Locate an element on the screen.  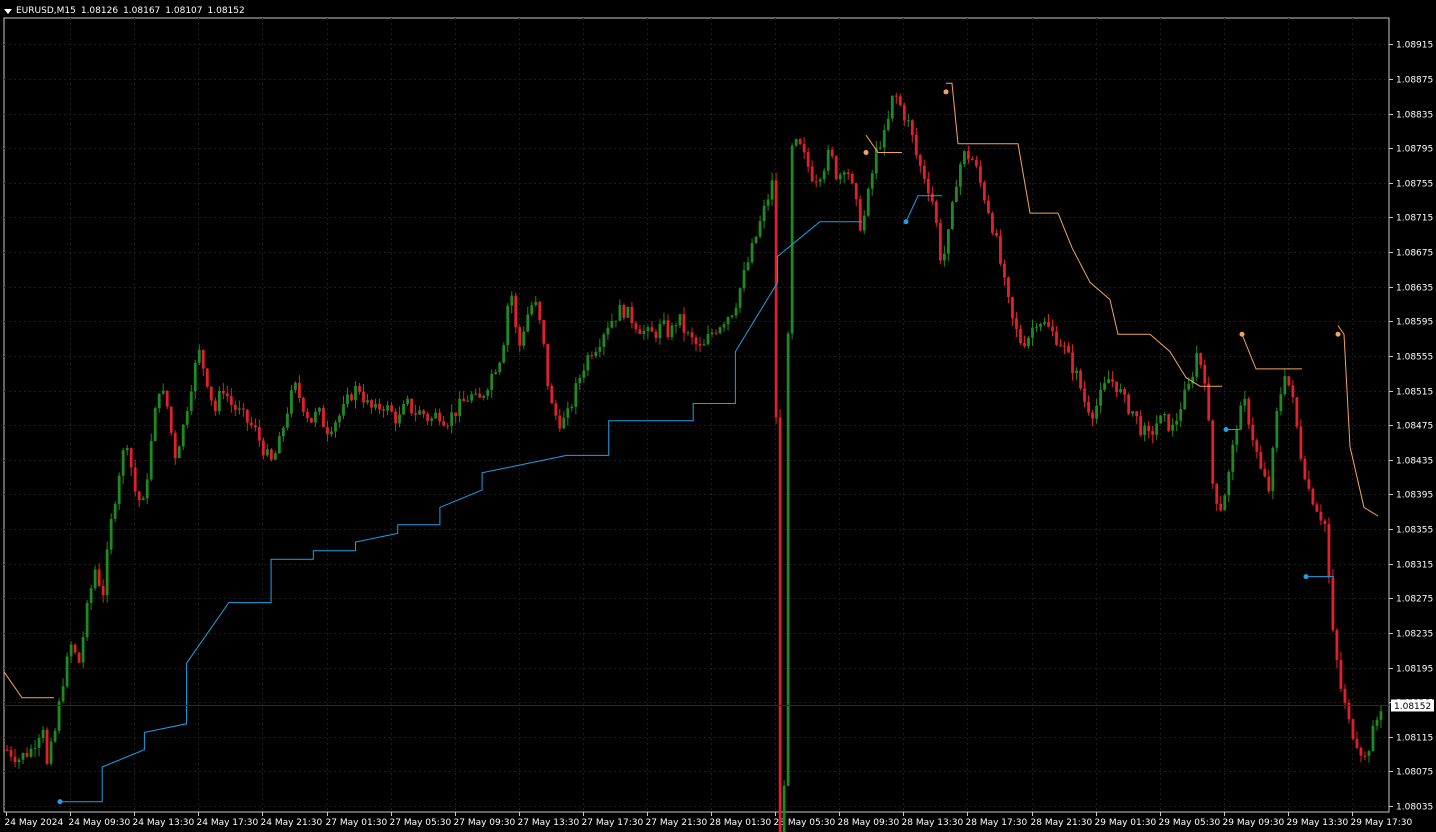
x-tick-label: 24 May 17:30 is located at coordinates (228, 823).